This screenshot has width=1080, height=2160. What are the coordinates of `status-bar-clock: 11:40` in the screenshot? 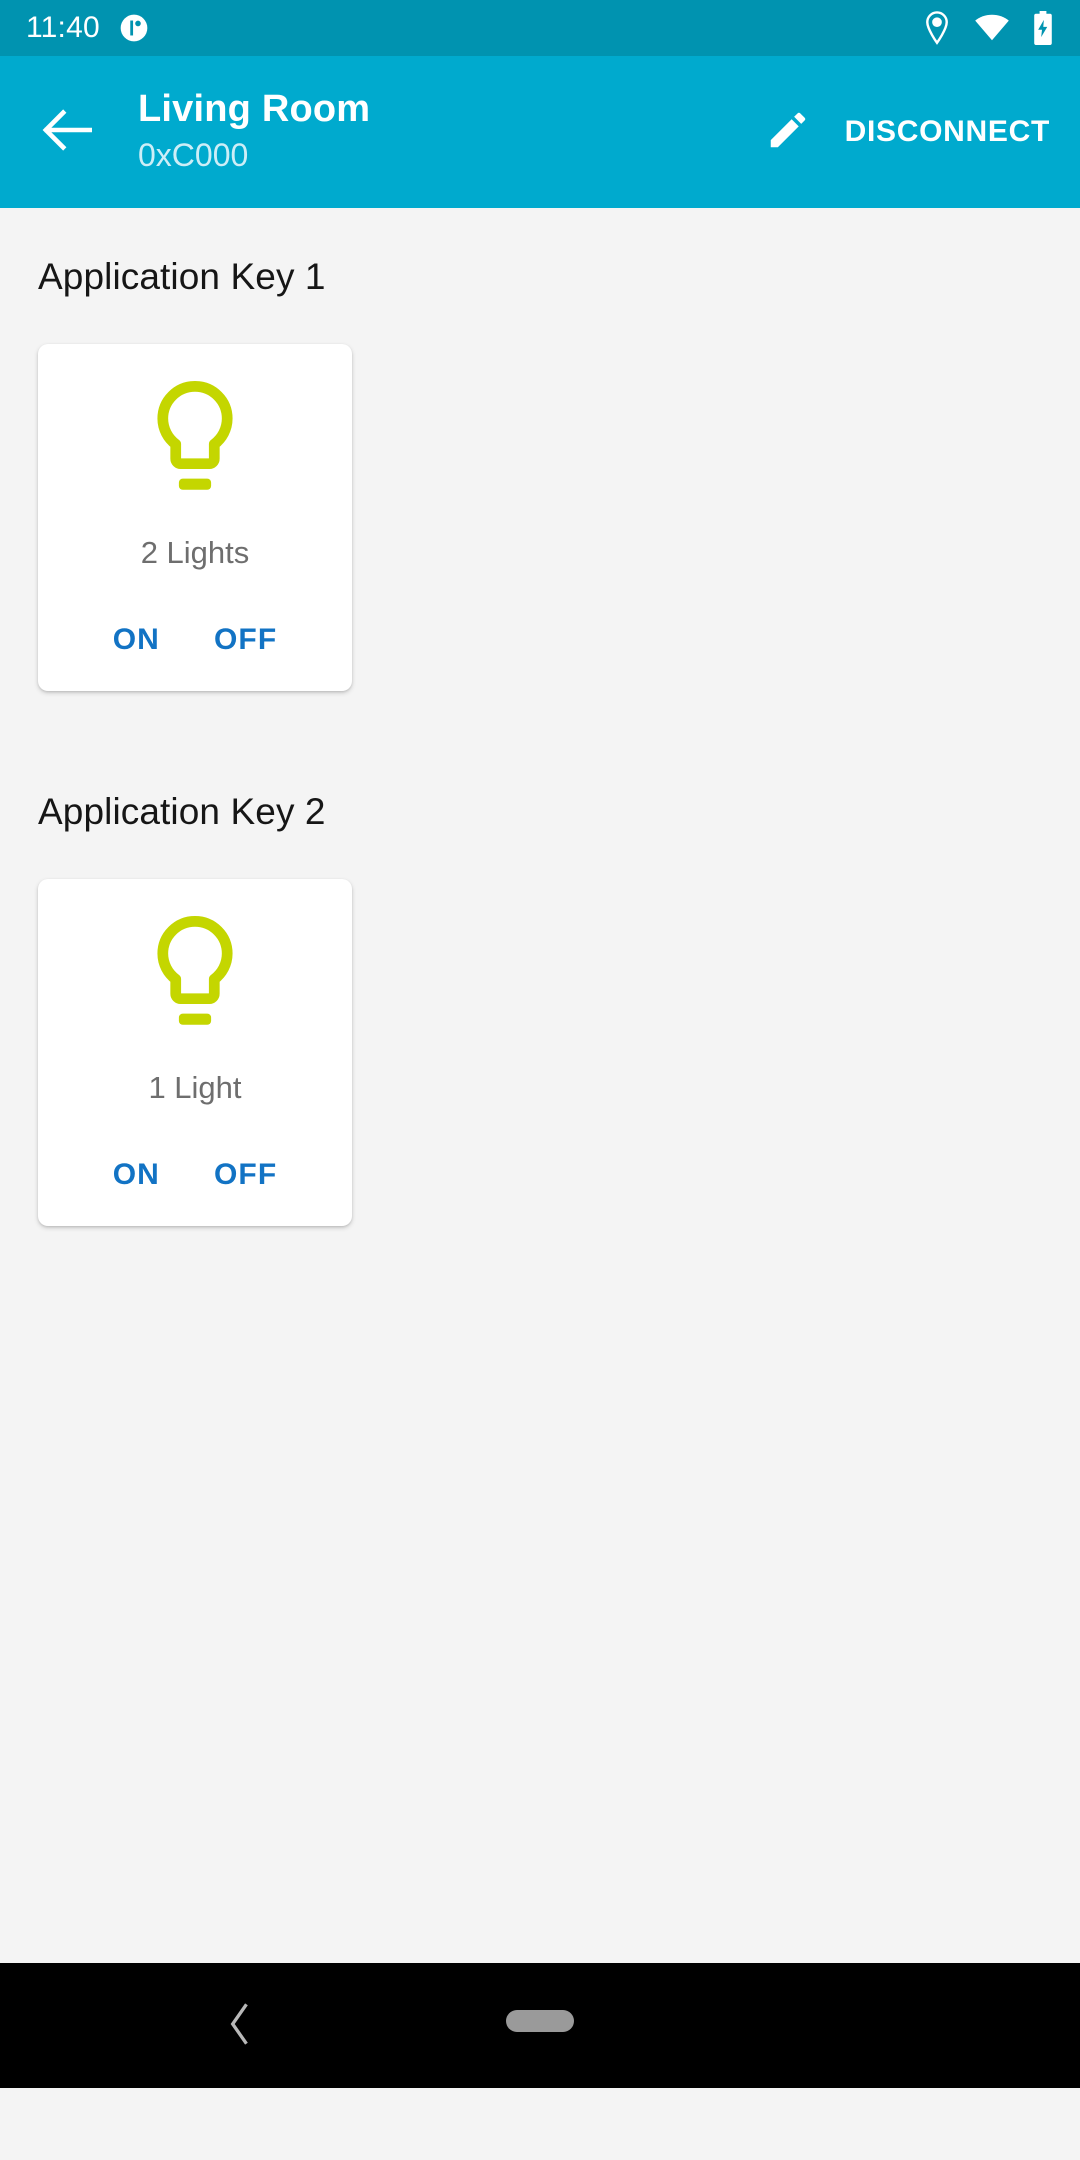 It's located at (63, 27).